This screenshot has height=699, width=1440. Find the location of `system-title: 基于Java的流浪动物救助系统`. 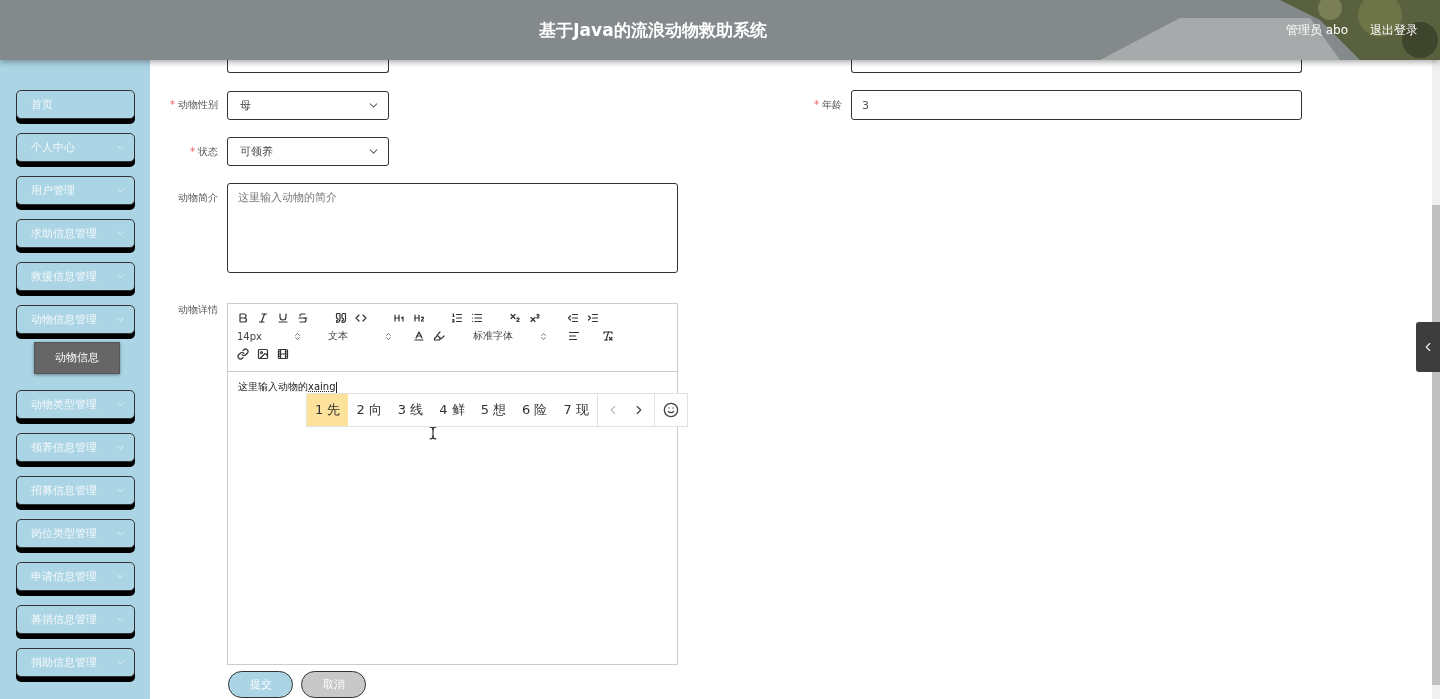

system-title: 基于Java的流浪动物救助系统 is located at coordinates (653, 30).